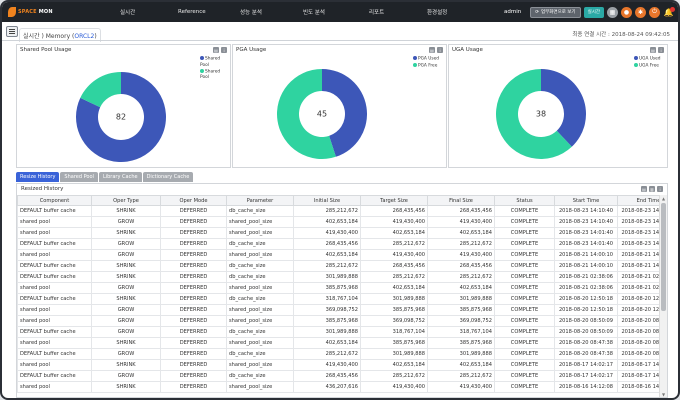 The image size is (680, 400). What do you see at coordinates (327, 376) in the screenshot?
I see `table-cell: 268,435,456` at bounding box center [327, 376].